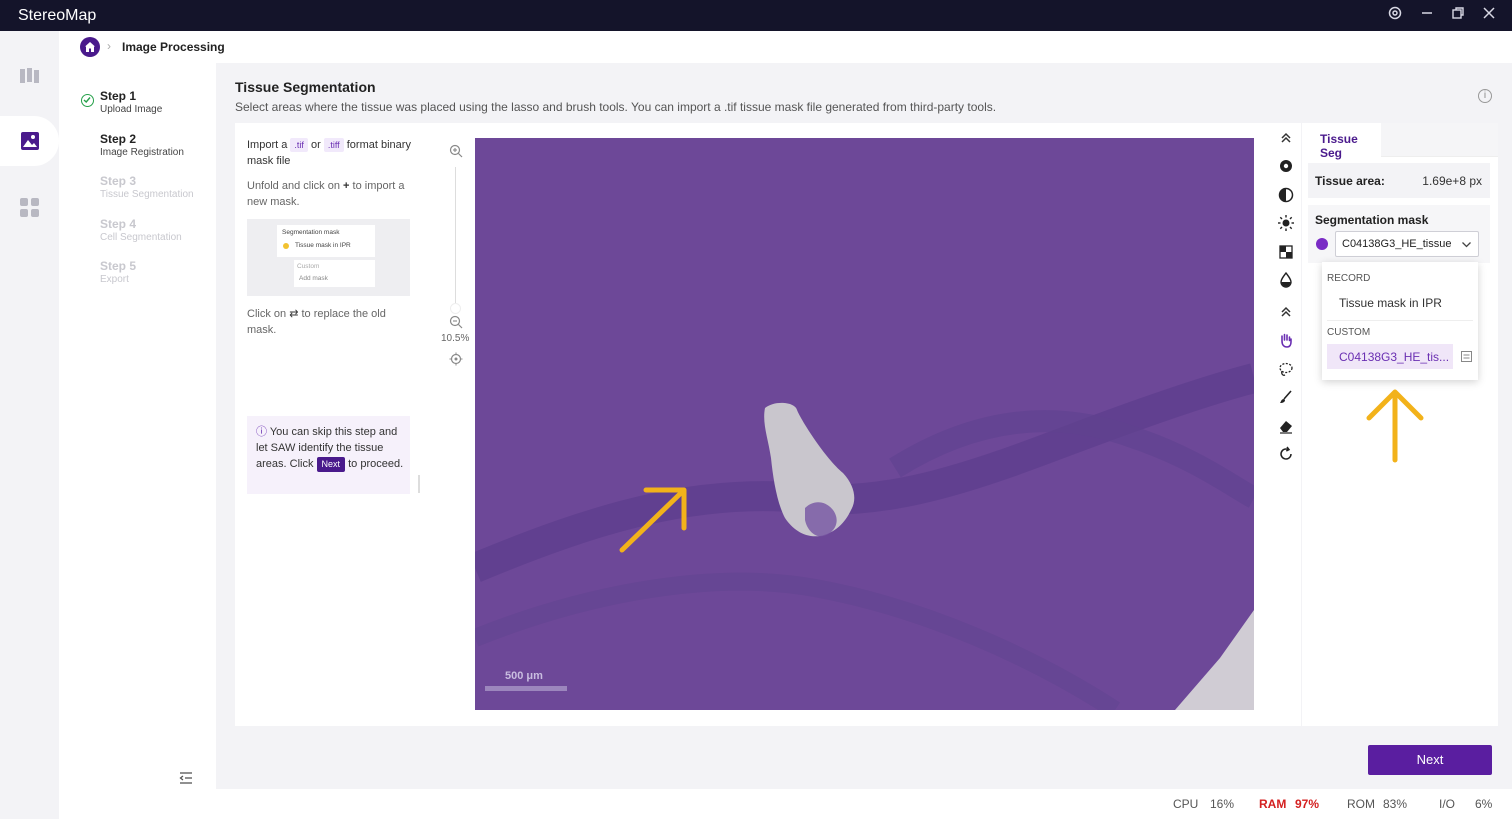 This screenshot has height=819, width=1512. Describe the element at coordinates (147, 194) in the screenshot. I see `step-subtitle: Tissue Segmentation` at that location.